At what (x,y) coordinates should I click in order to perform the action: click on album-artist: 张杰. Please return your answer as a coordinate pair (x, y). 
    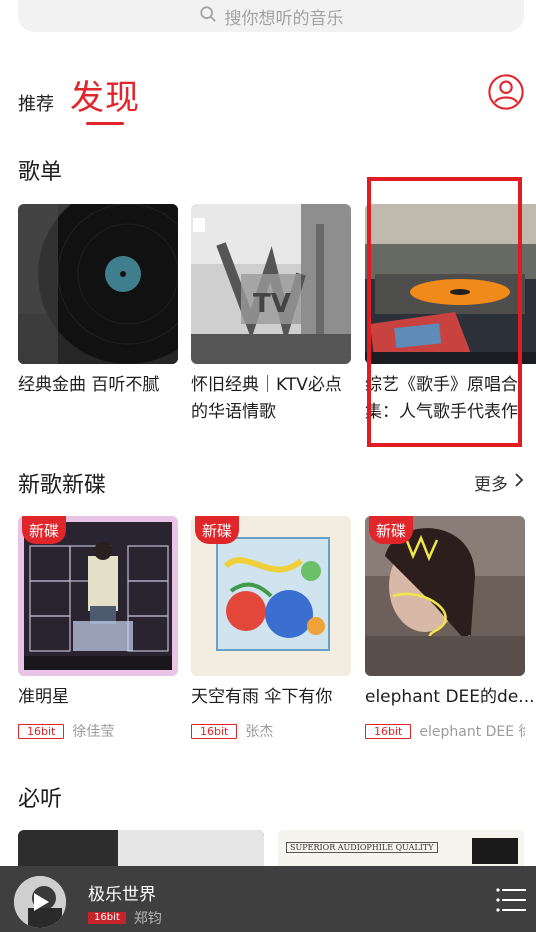
    Looking at the image, I should click on (259, 731).